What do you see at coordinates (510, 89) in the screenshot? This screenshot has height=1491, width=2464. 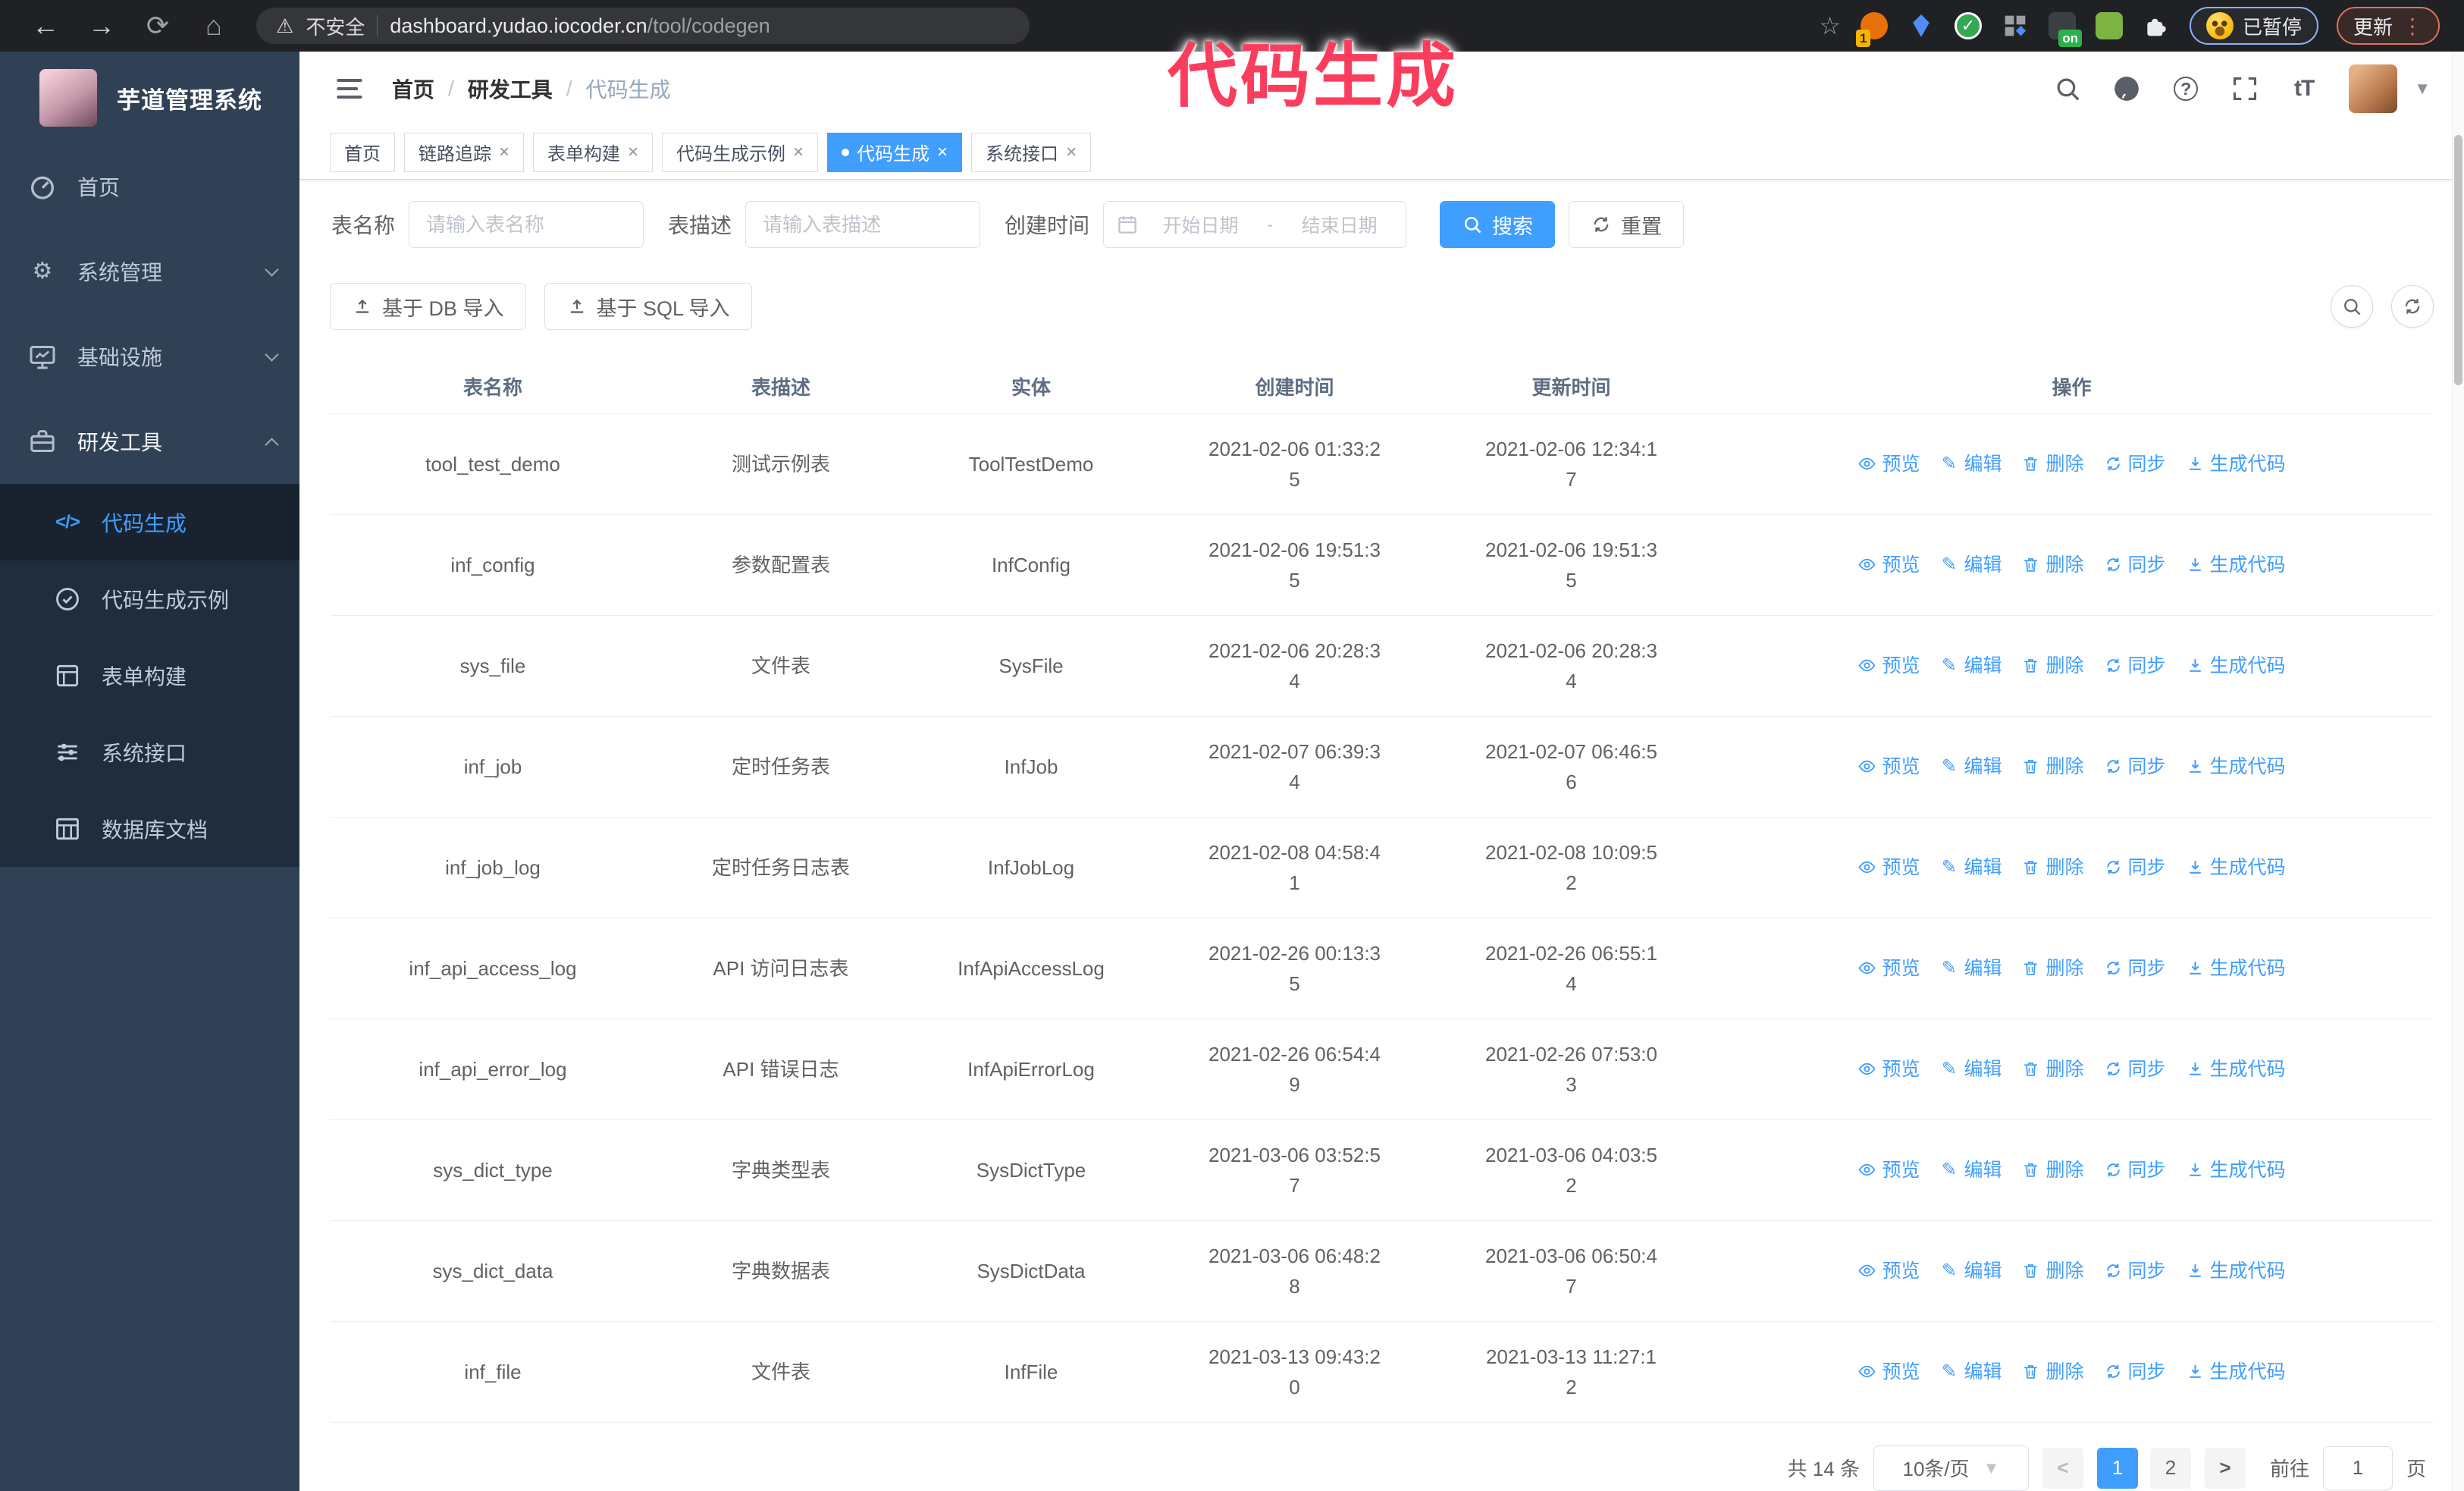 I see `breadcrumb-item: 研发工具` at bounding box center [510, 89].